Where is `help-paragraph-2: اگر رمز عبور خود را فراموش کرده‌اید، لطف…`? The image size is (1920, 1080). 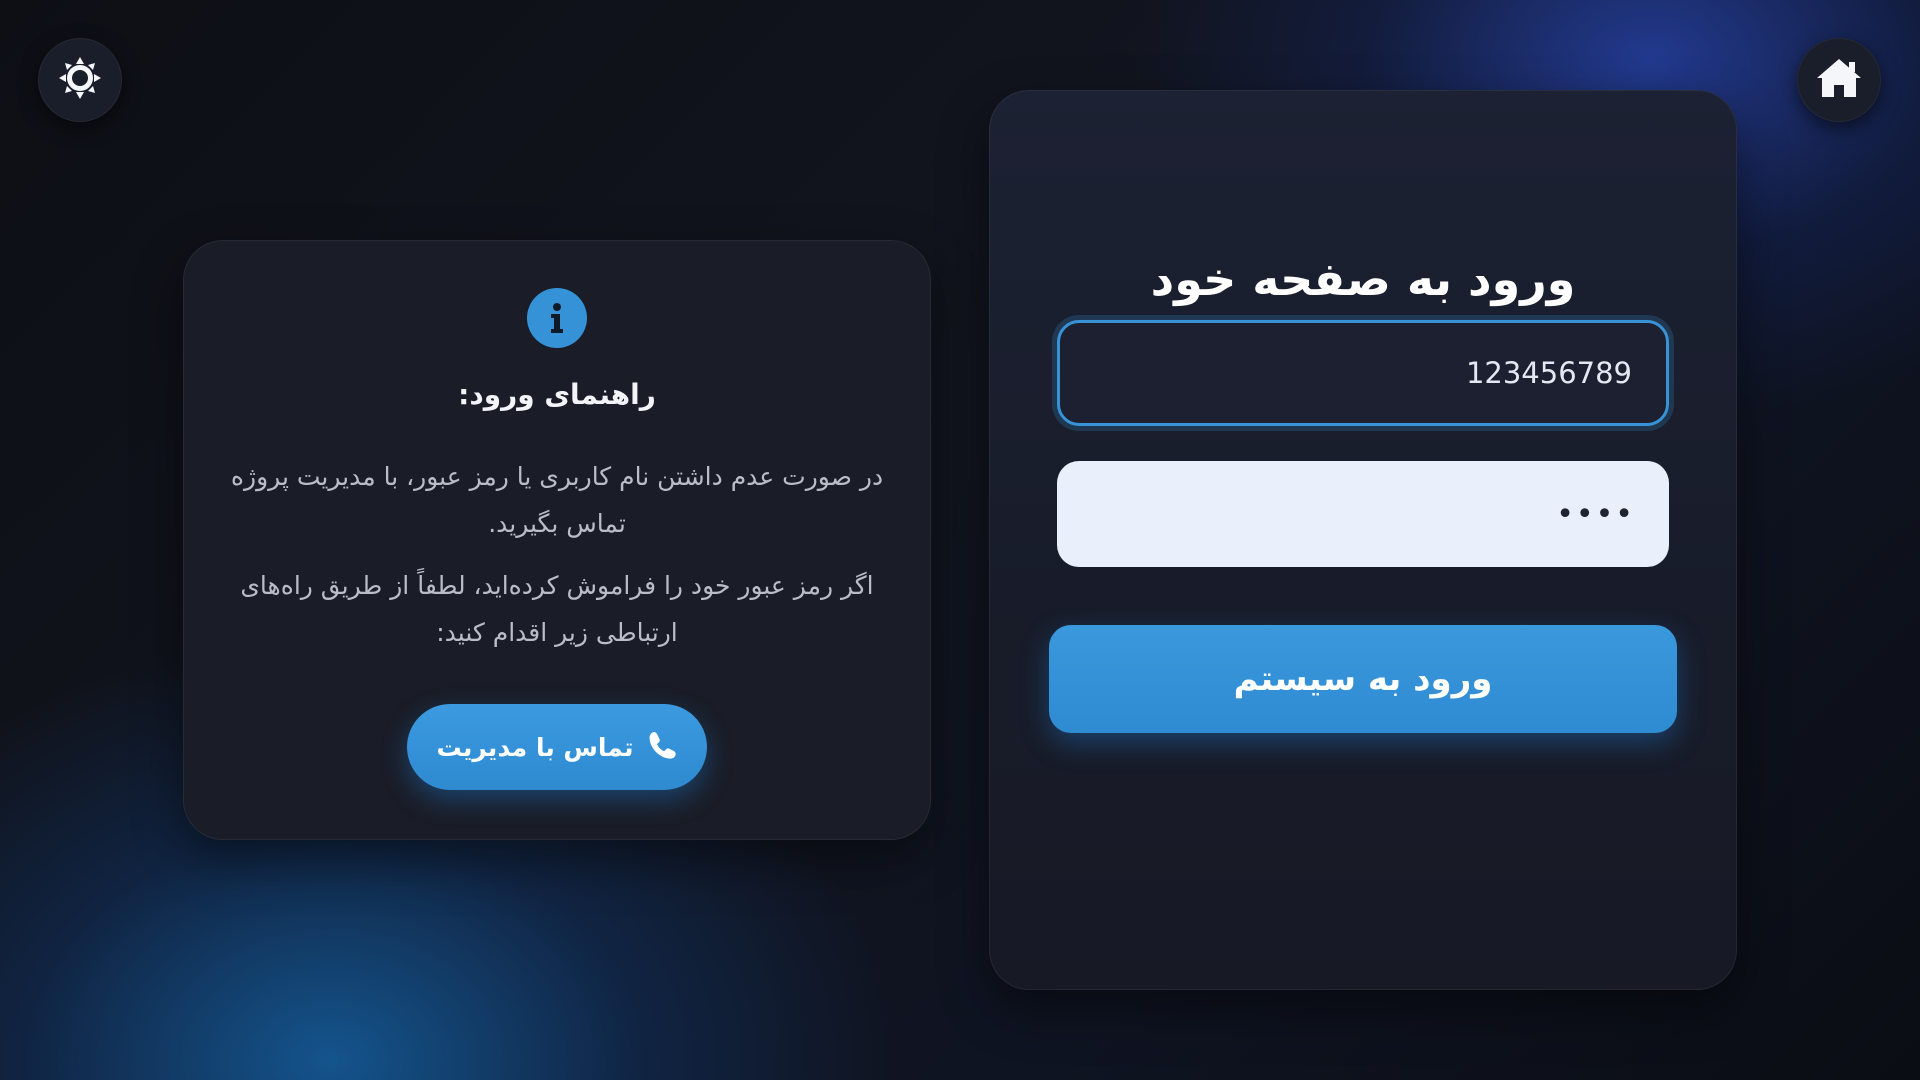 help-paragraph-2: اگر رمز عبور خود را فراموش کرده‌اید، لطف… is located at coordinates (557, 609).